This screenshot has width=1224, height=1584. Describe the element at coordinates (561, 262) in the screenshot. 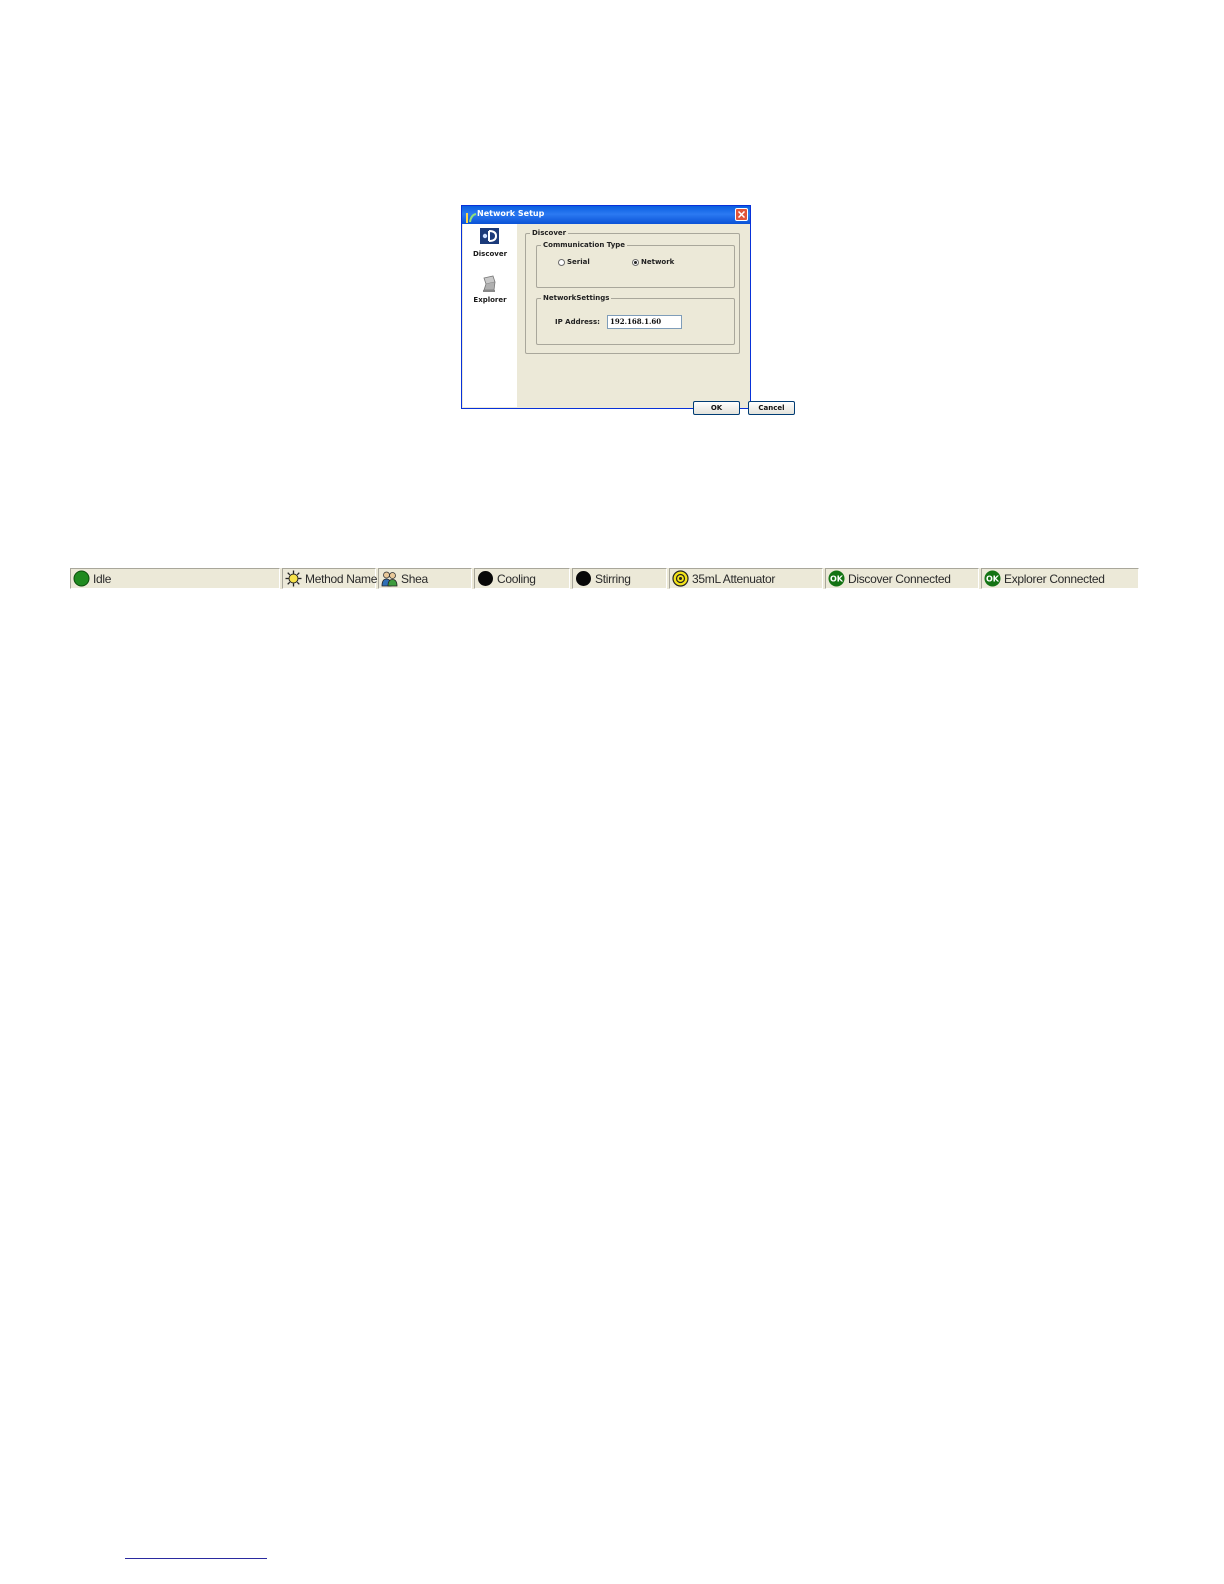

I see `serial-radio` at that location.